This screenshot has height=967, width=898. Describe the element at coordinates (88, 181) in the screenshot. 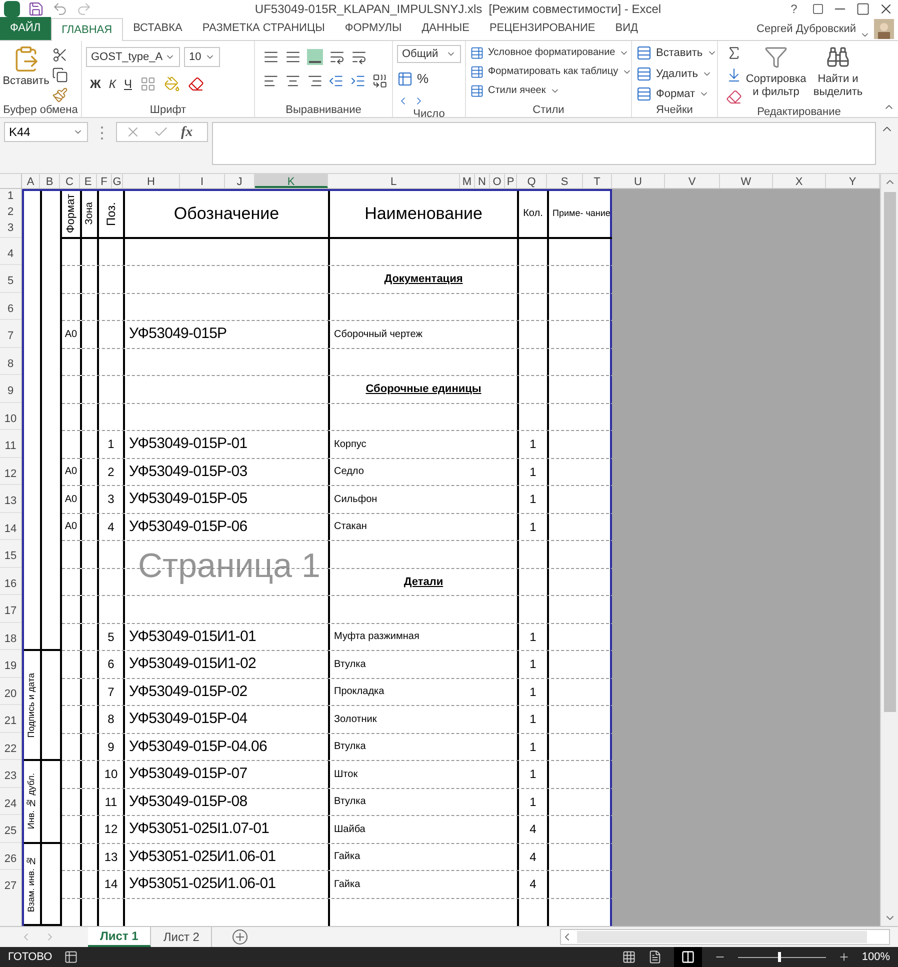

I see `column-header: E` at that location.